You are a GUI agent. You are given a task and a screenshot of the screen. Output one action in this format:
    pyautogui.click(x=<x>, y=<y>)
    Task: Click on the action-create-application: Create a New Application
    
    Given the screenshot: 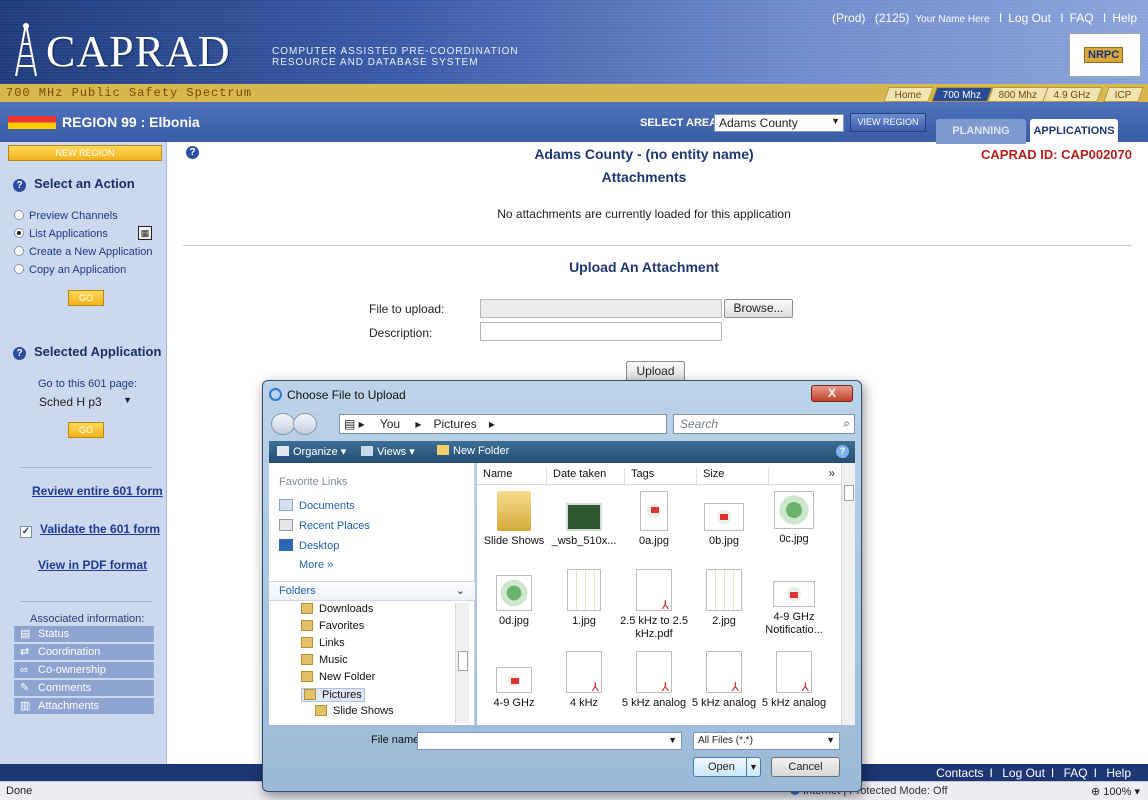 What is the action you would take?
    pyautogui.click(x=83, y=252)
    